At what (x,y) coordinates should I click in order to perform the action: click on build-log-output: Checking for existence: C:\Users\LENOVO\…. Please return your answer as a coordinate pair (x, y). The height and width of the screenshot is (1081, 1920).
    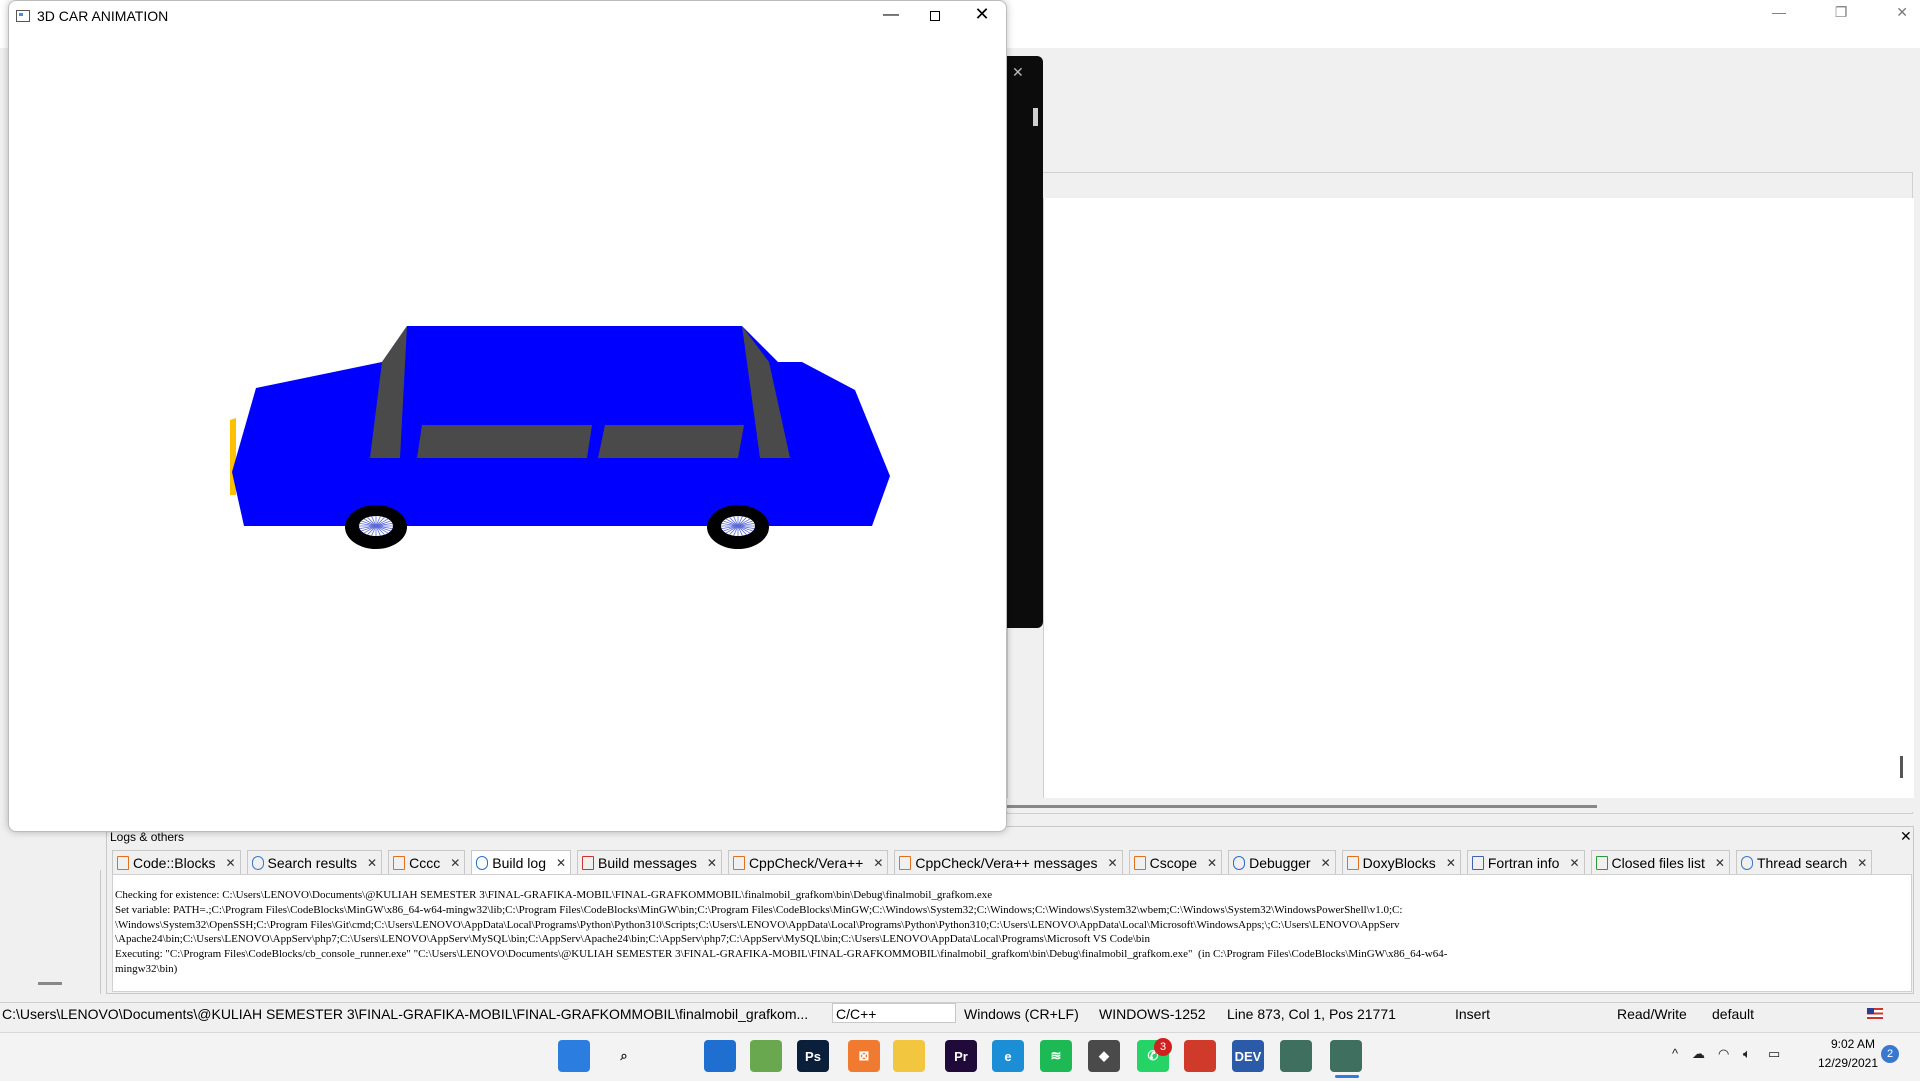
    Looking at the image, I should click on (1012, 933).